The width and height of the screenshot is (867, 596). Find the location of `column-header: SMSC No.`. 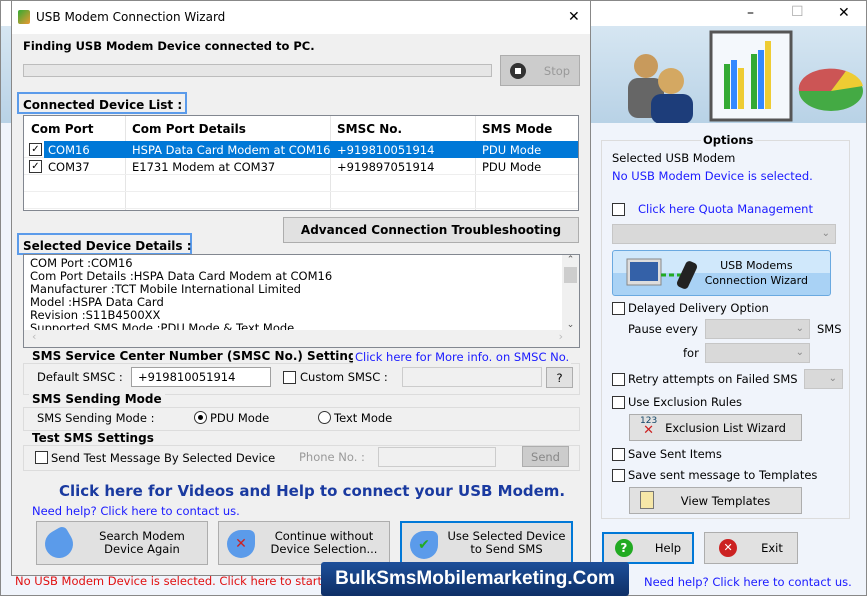

column-header: SMSC No. is located at coordinates (369, 129).